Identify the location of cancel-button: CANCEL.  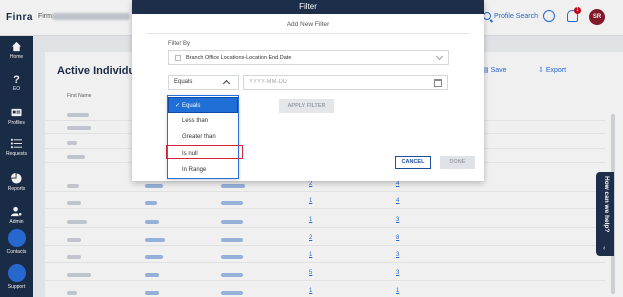
(413, 162).